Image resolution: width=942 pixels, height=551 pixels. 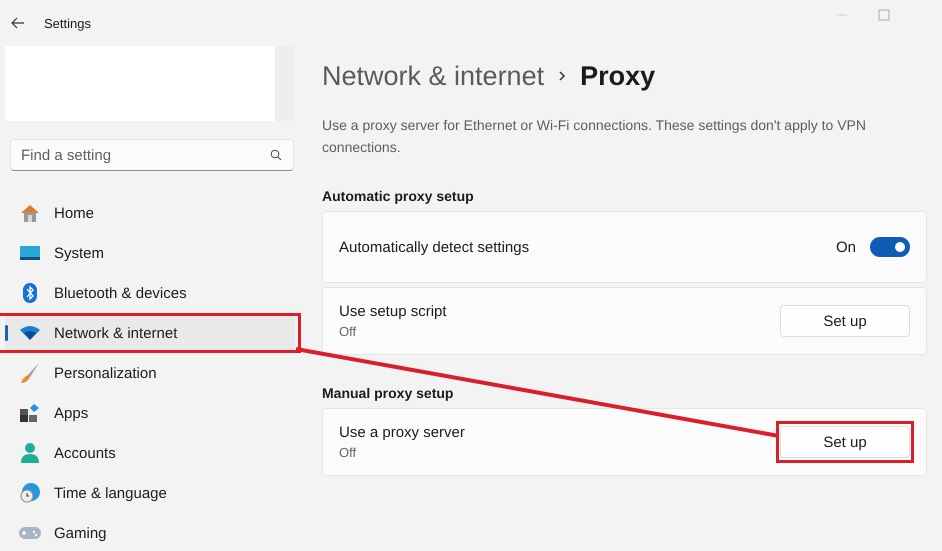 What do you see at coordinates (402, 432) in the screenshot?
I see `setting-label: Use a proxy server` at bounding box center [402, 432].